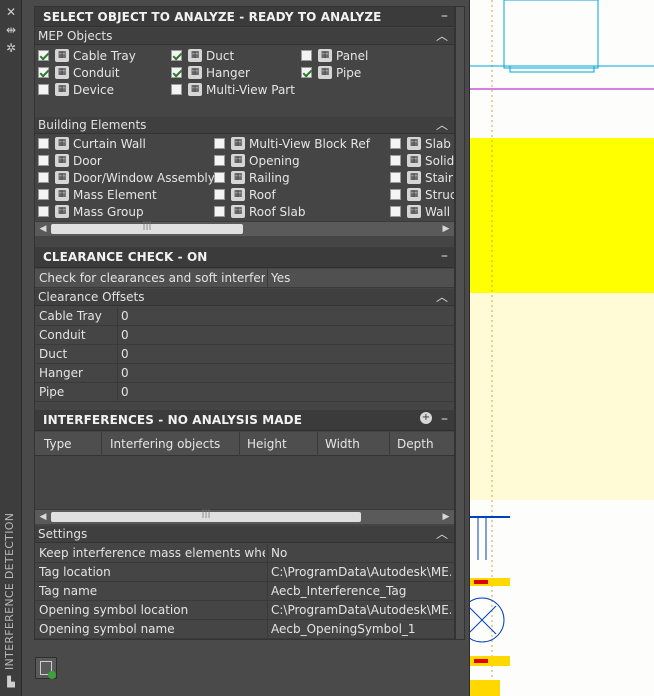 The image size is (654, 696). Describe the element at coordinates (361, 591) in the screenshot. I see `setting-value: Aecb_Interference_Tag` at that location.